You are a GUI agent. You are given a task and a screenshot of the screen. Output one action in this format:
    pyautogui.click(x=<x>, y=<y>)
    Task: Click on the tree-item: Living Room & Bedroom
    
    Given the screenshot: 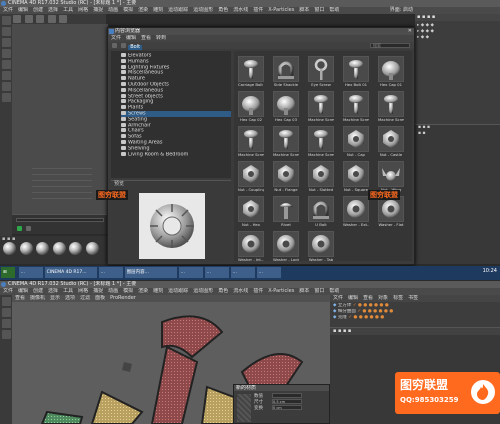 What is the action you would take?
    pyautogui.click(x=176, y=154)
    